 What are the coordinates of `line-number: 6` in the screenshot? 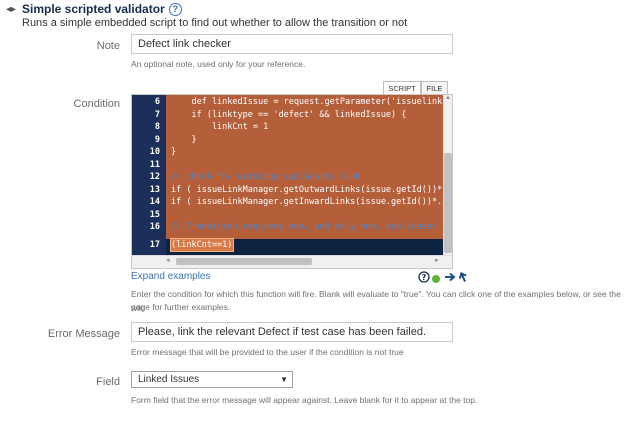 It's located at (157, 102).